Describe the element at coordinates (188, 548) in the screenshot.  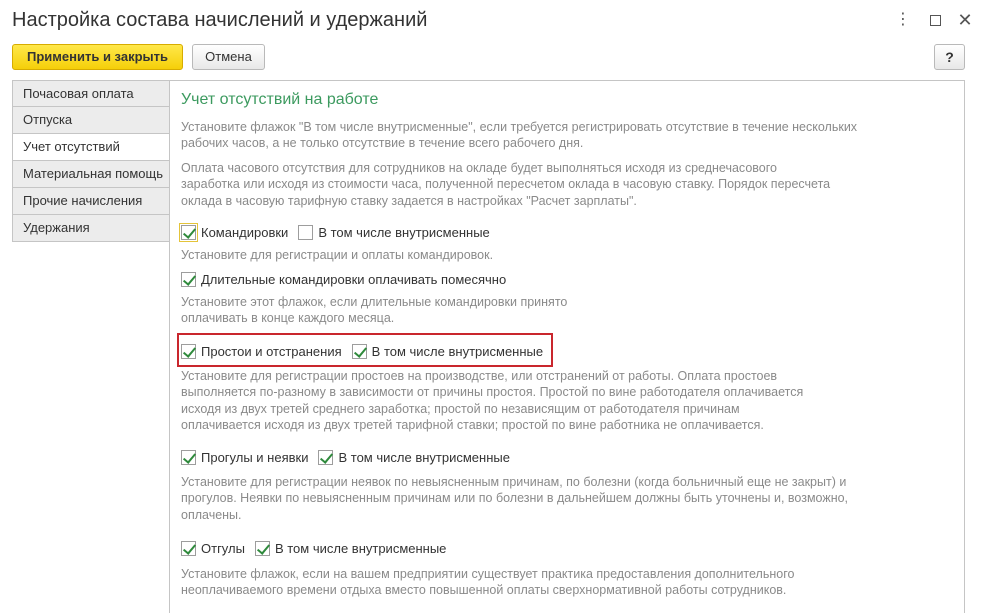
I see `time-off-checkbox` at that location.